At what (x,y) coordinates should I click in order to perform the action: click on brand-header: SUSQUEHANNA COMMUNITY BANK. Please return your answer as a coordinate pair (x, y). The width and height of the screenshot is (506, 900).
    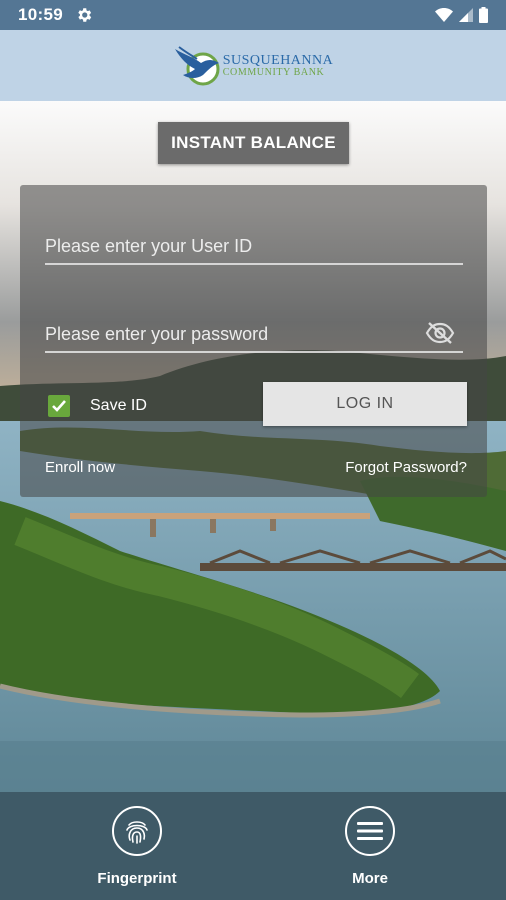
    Looking at the image, I should click on (253, 65).